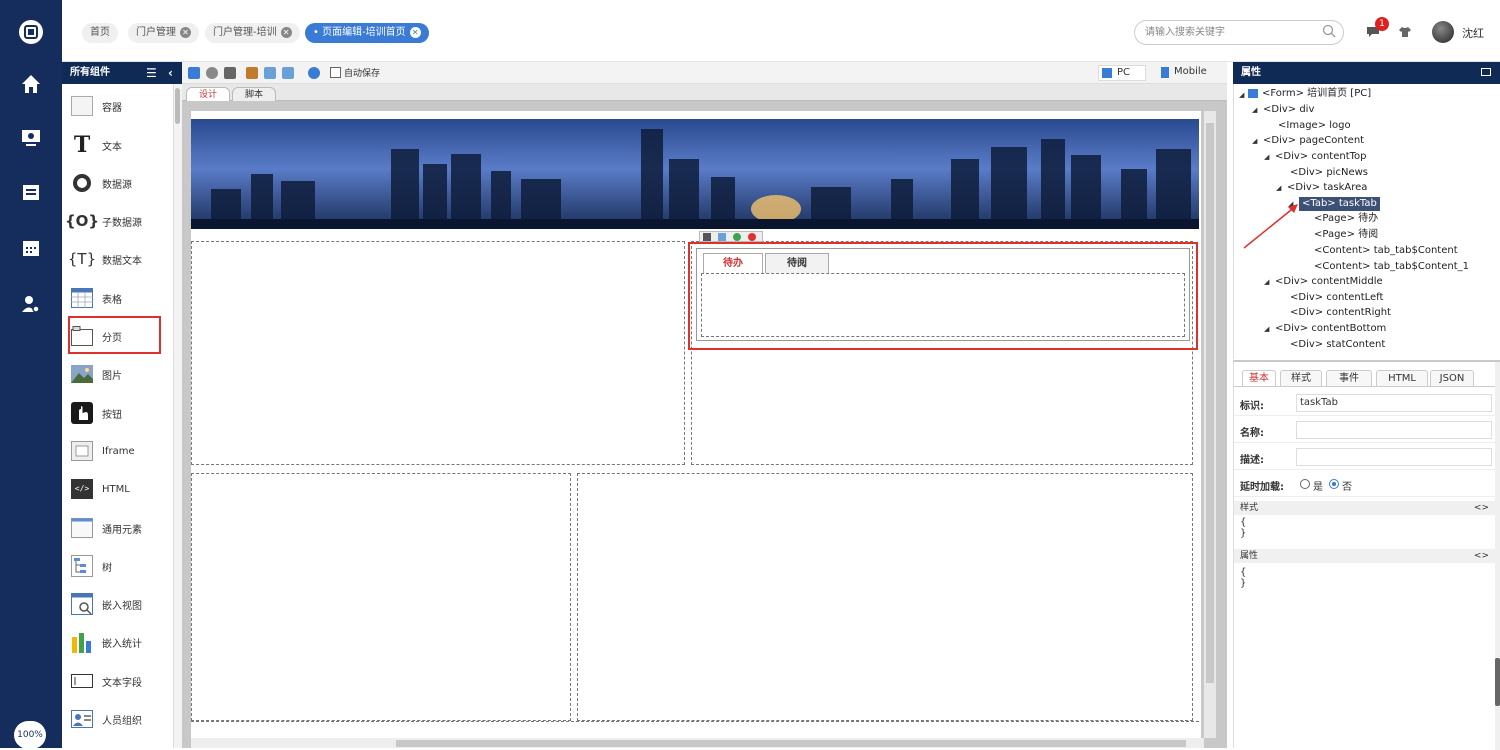 Image resolution: width=1500 pixels, height=750 pixels. Describe the element at coordinates (151, 73) in the screenshot. I see `menu-icon: ☰` at that location.